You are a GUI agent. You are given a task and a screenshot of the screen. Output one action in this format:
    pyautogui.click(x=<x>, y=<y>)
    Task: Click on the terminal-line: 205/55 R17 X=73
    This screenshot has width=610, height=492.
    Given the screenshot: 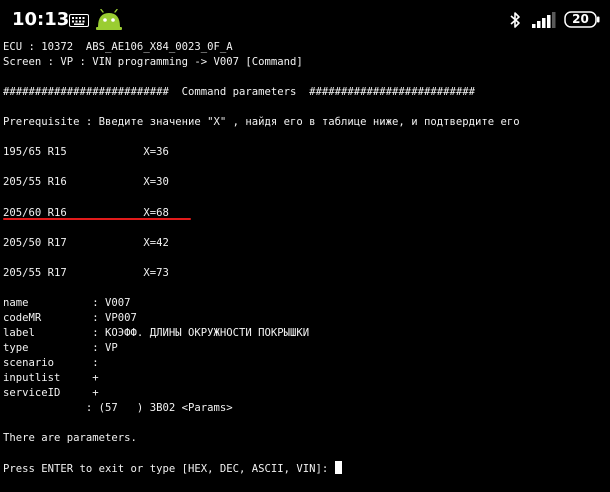 What is the action you would take?
    pyautogui.click(x=305, y=273)
    